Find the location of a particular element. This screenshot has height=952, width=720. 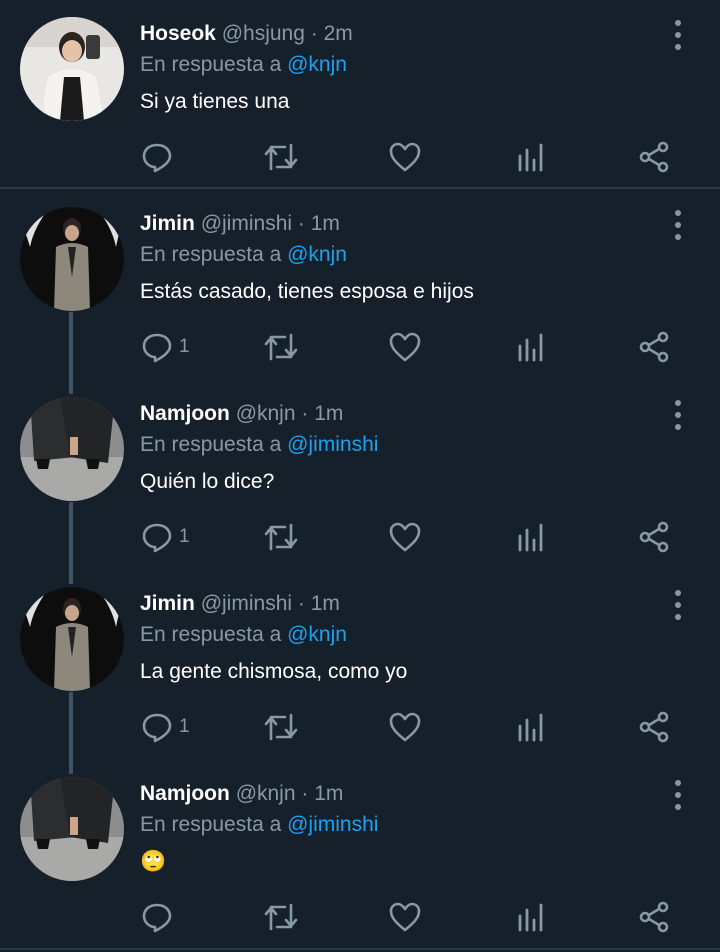

author-name: Hoseok is located at coordinates (178, 33).